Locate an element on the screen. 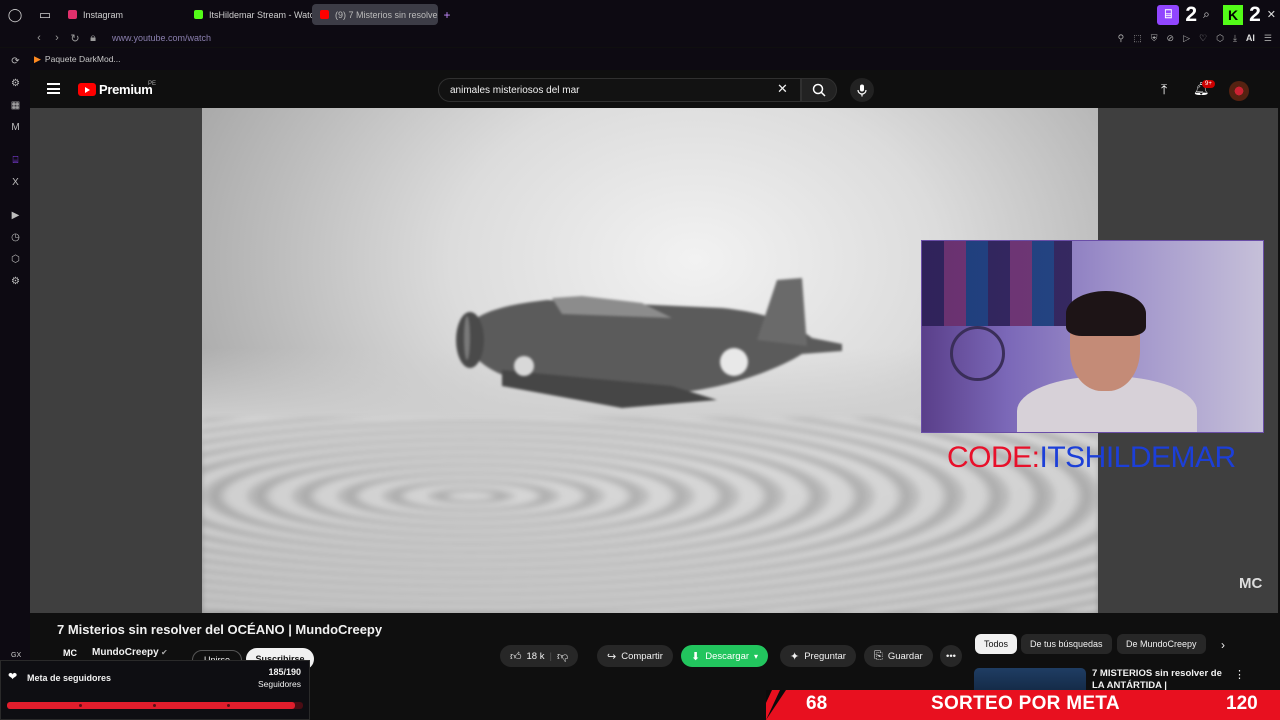 The height and width of the screenshot is (720, 1280). download-button: ⬇ Descargar ▾ is located at coordinates (725, 656).